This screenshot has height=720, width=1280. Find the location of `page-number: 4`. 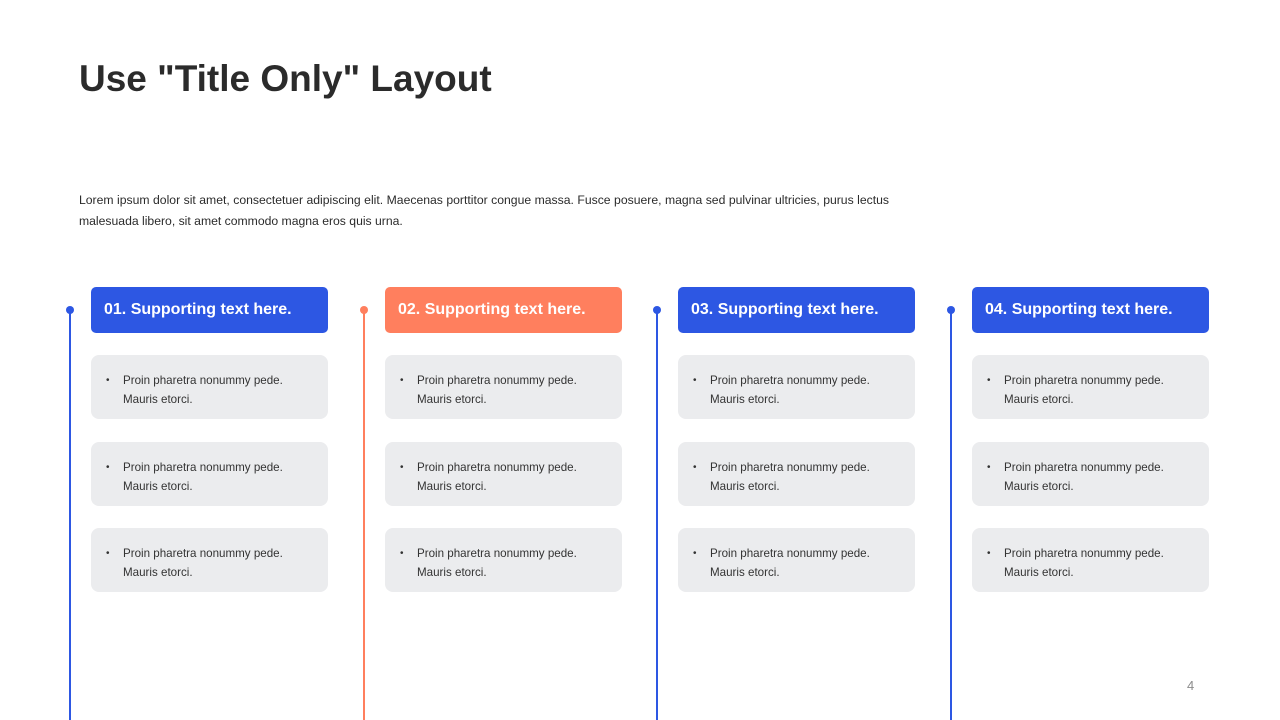

page-number: 4 is located at coordinates (1191, 685).